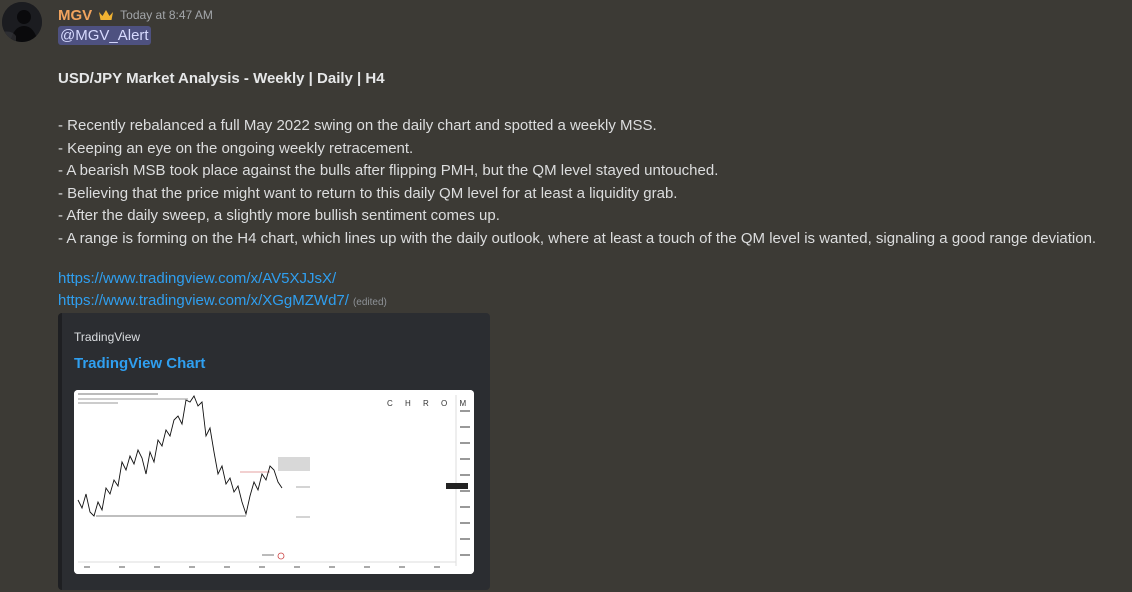  Describe the element at coordinates (430, 403) in the screenshot. I see `chart-watermark: C H R O M A` at that location.